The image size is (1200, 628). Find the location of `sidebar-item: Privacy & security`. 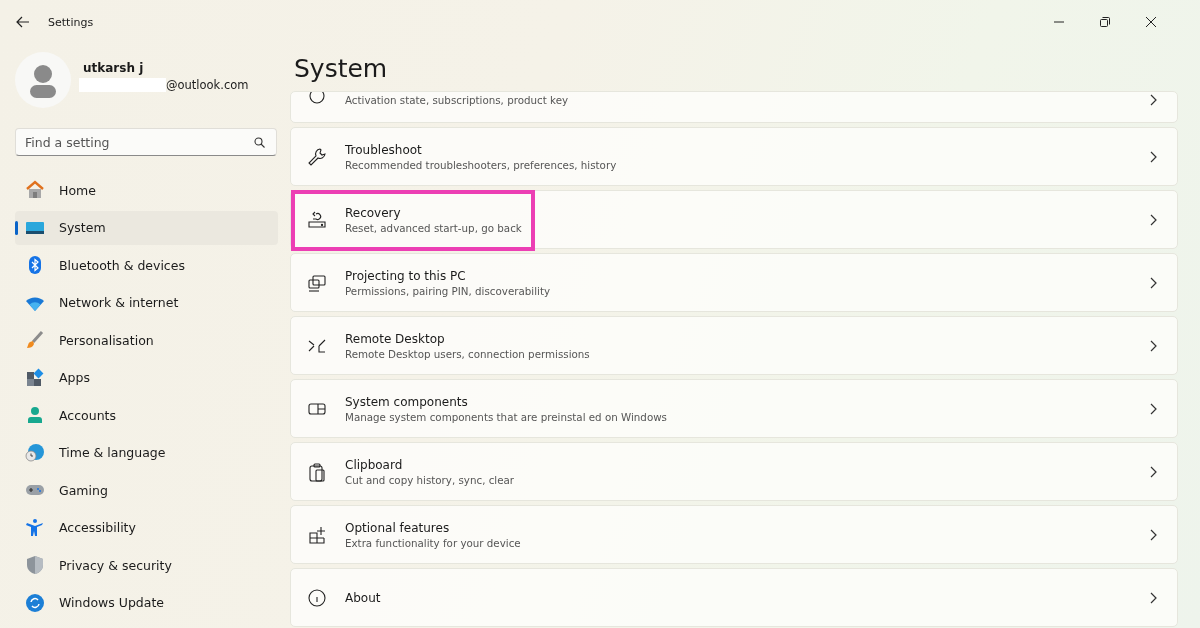

sidebar-item: Privacy & security is located at coordinates (146, 565).